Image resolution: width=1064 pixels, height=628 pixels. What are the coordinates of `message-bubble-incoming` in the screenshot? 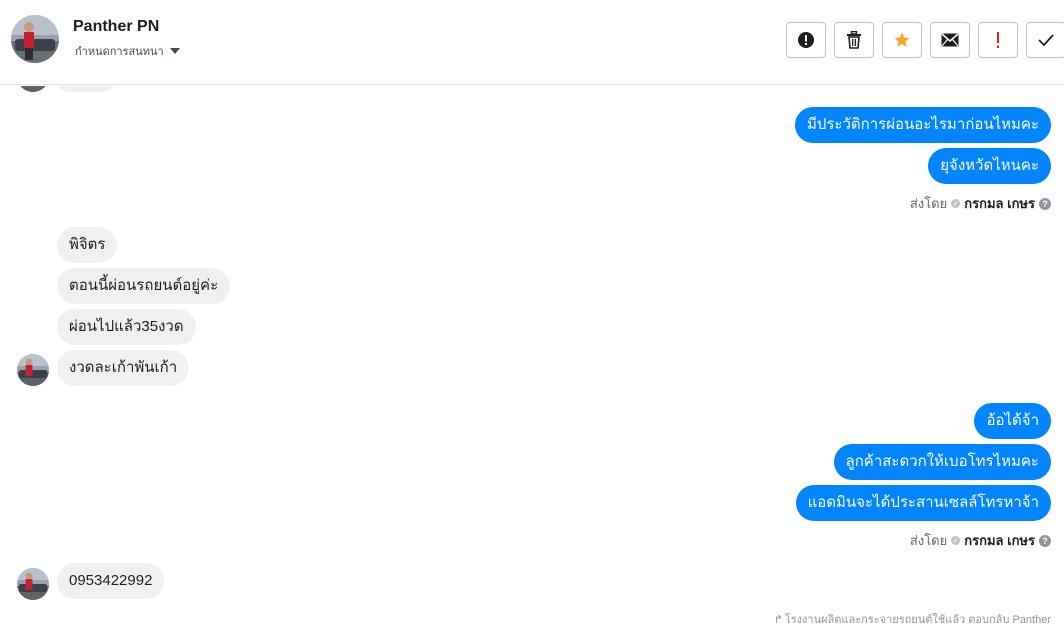 It's located at (86, 89).